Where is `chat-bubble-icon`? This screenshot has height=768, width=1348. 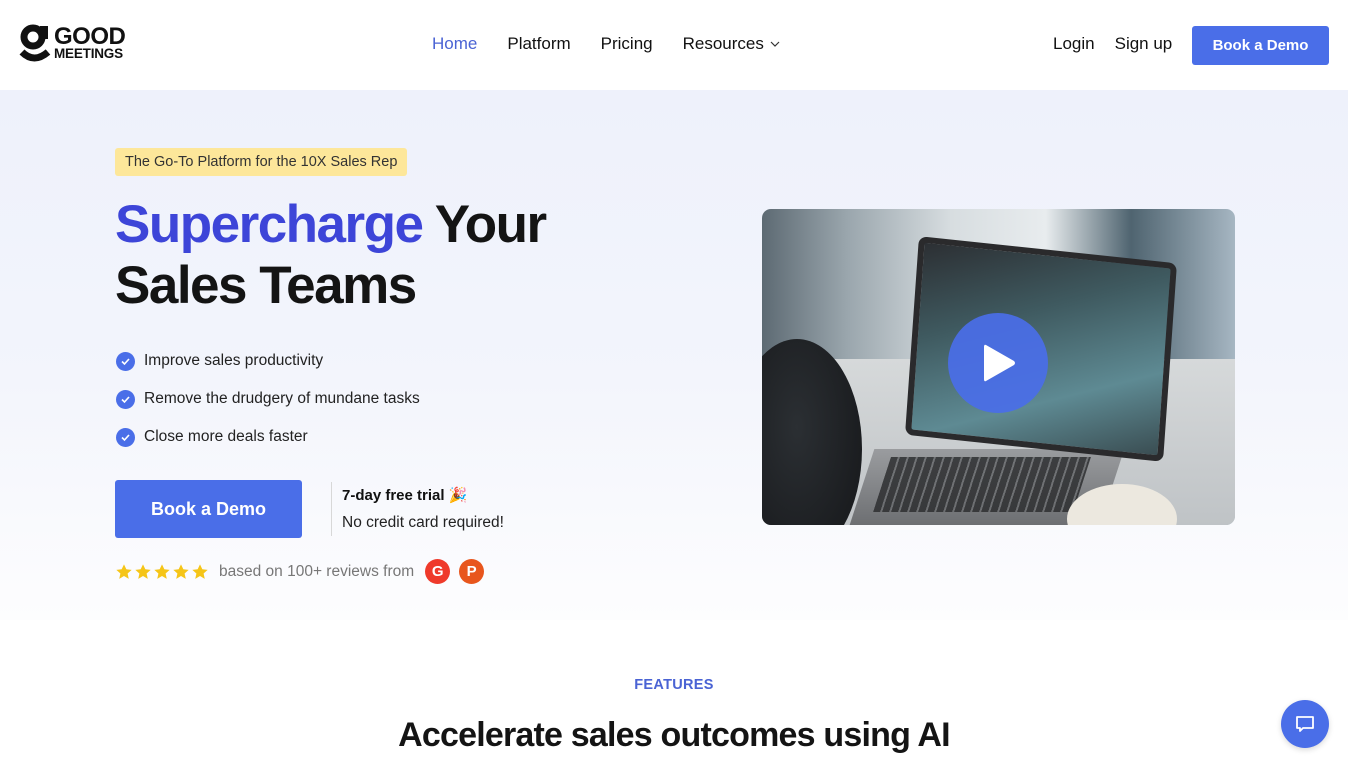 chat-bubble-icon is located at coordinates (1305, 724).